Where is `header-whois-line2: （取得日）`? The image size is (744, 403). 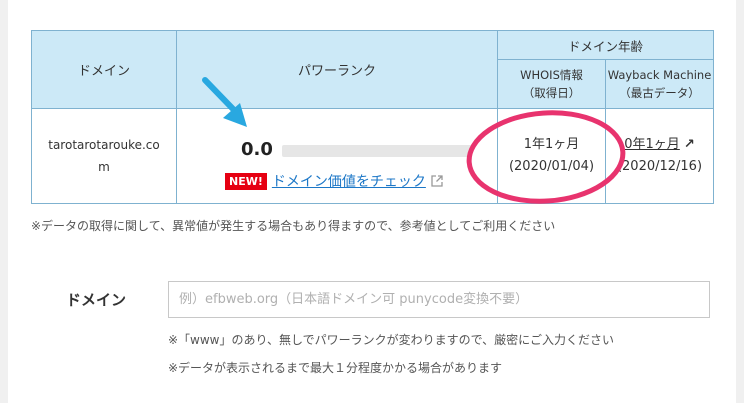
header-whois-line2: （取得日） is located at coordinates (551, 93).